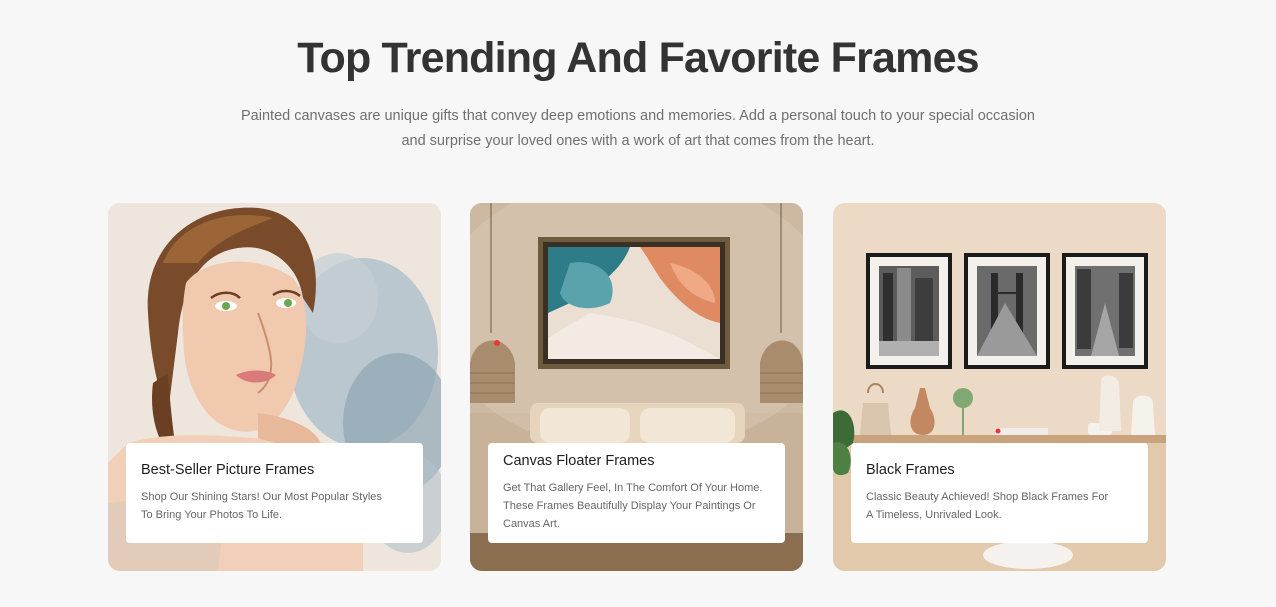  I want to click on card-title: Best-Seller Picture Frames, so click(275, 470).